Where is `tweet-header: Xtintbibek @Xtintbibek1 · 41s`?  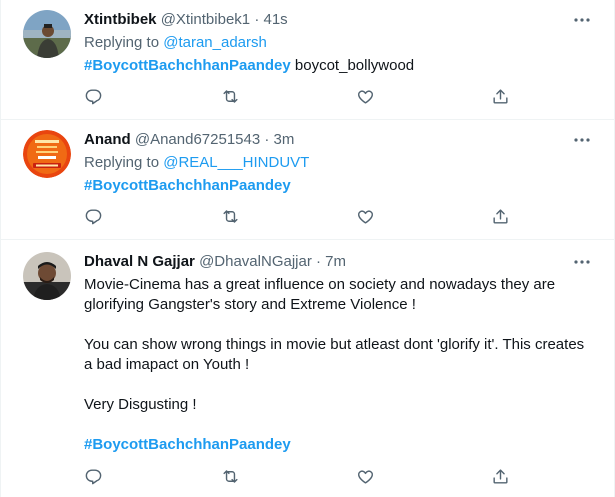
tweet-header: Xtintbibek @Xtintbibek1 · 41s is located at coordinates (339, 20).